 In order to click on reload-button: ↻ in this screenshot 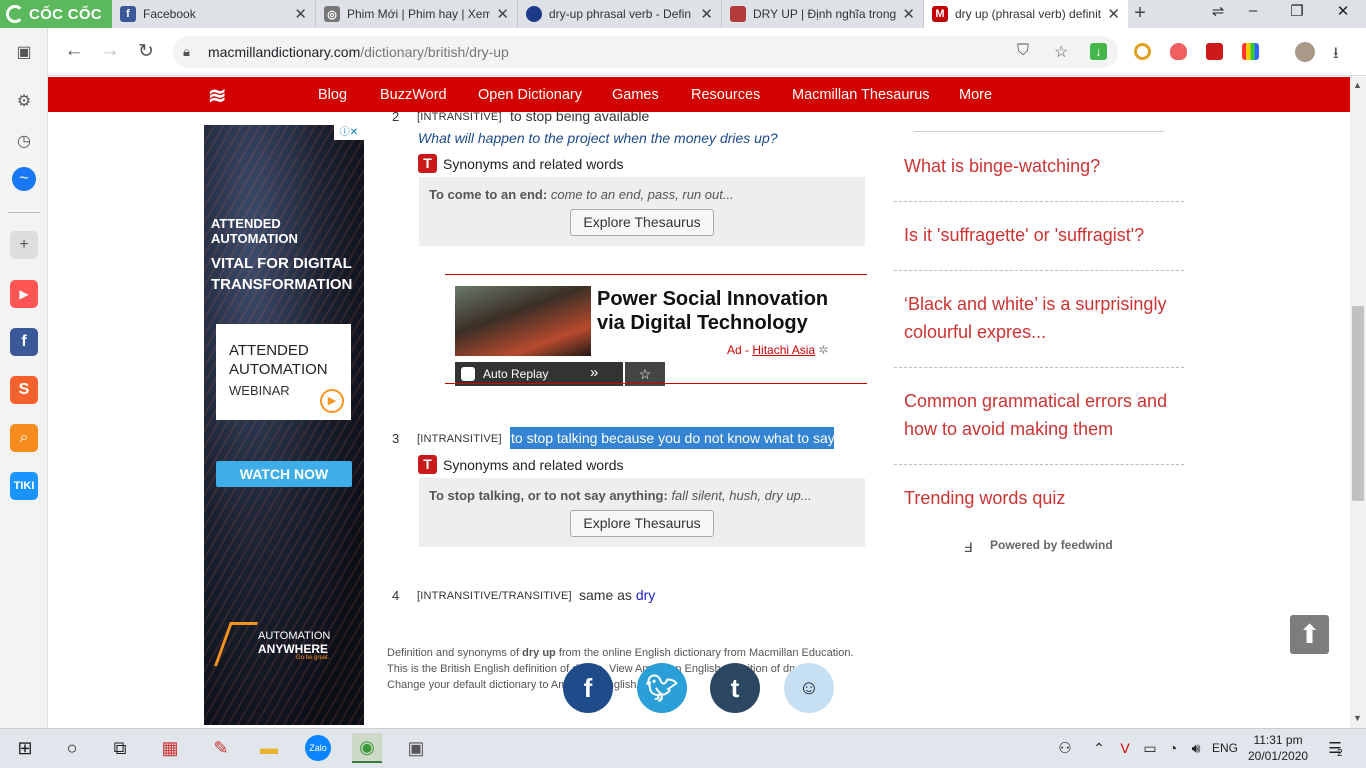, I will do `click(146, 51)`.